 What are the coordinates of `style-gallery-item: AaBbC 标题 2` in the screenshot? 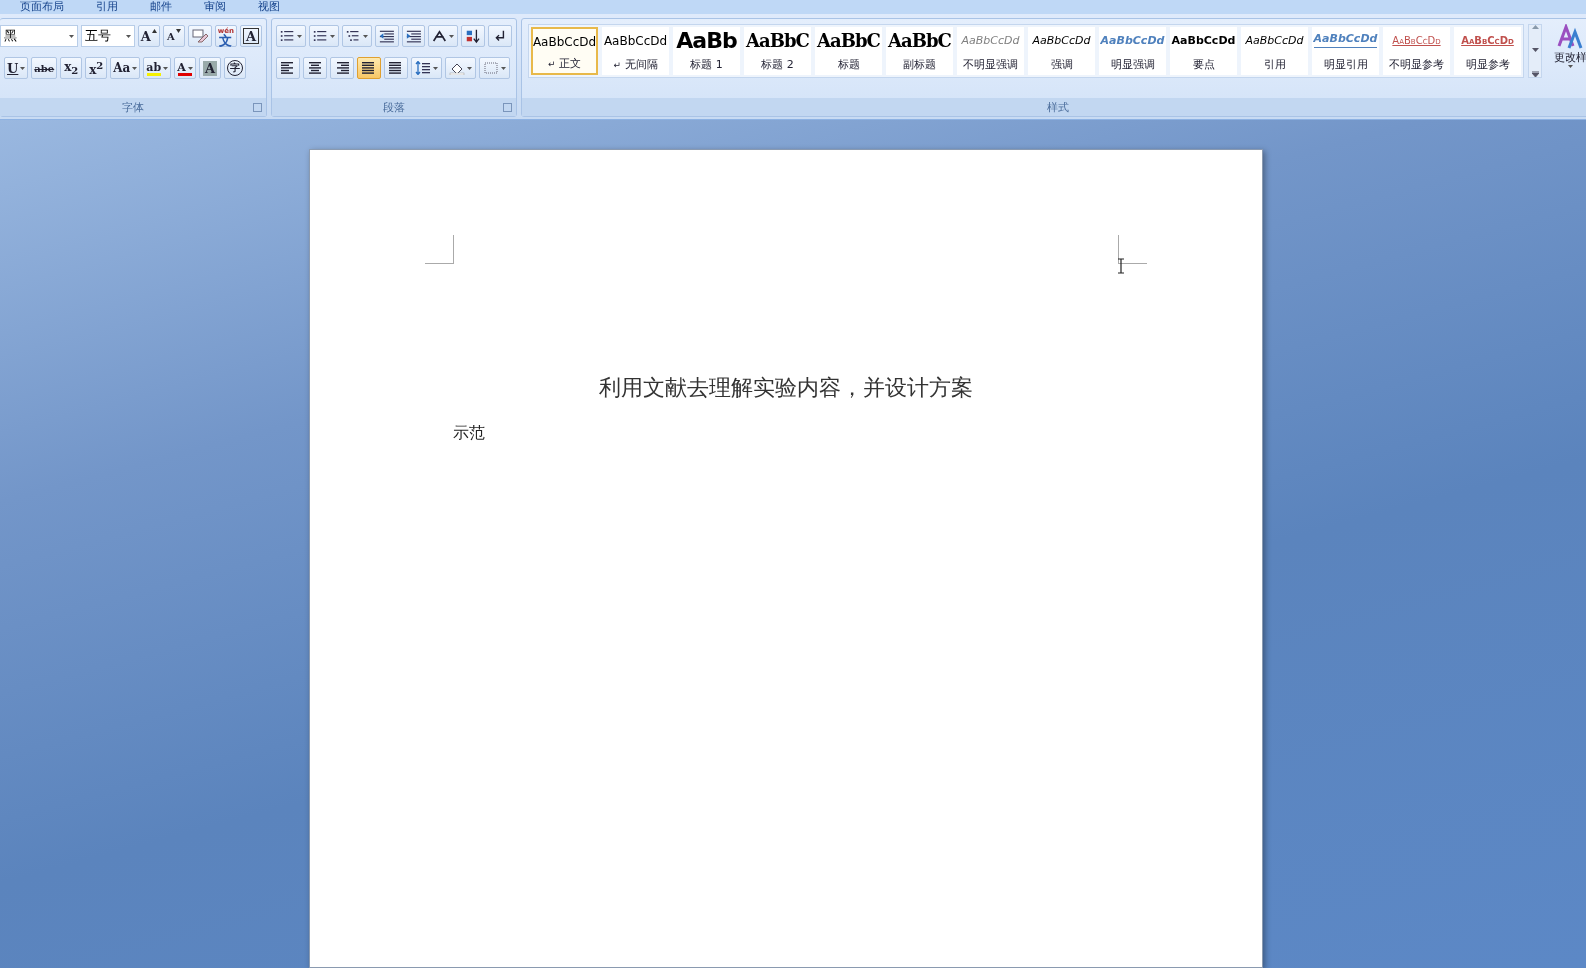 It's located at (777, 51).